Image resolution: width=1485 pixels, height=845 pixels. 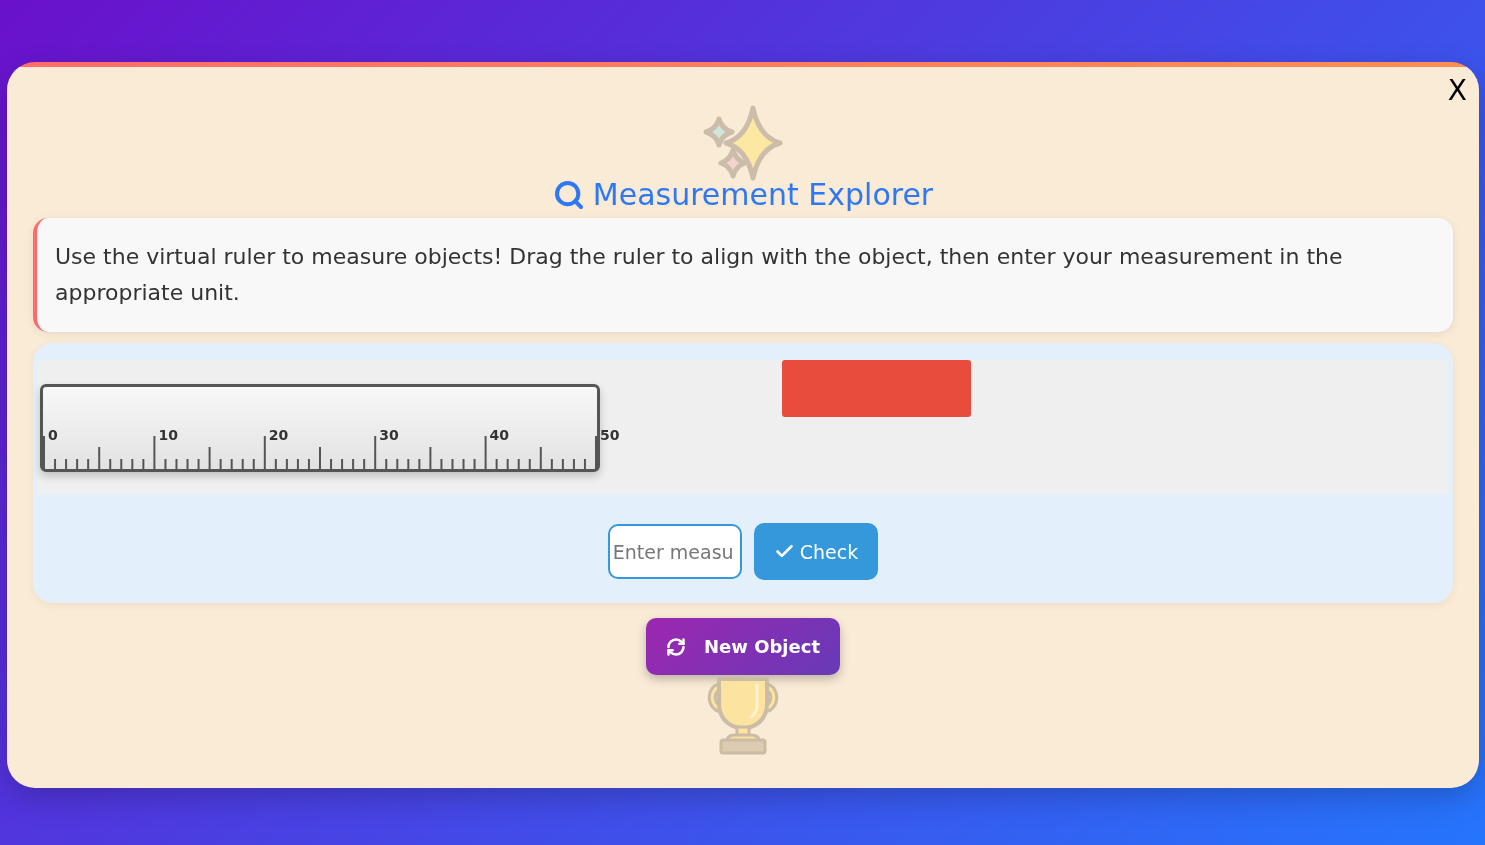 What do you see at coordinates (763, 195) in the screenshot?
I see `page-title: Measurement Explorer` at bounding box center [763, 195].